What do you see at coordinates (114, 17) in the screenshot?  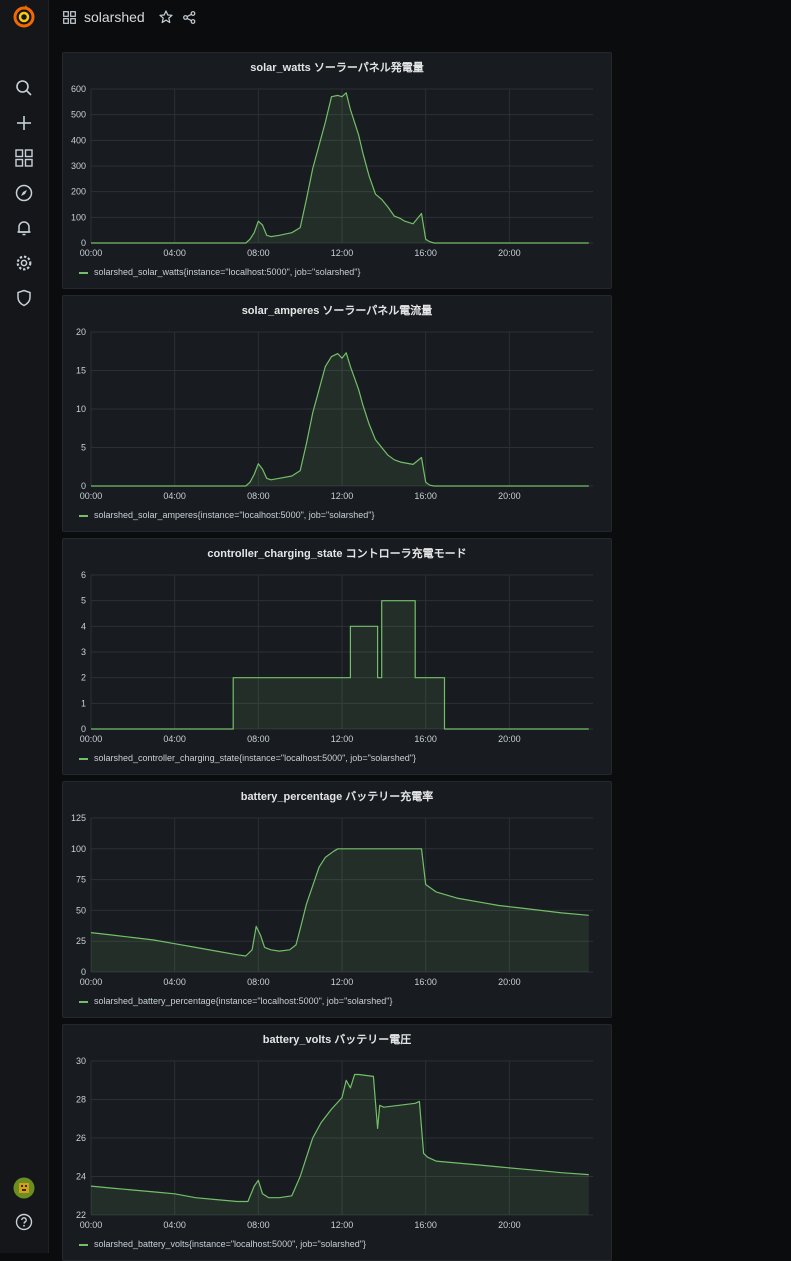 I see `dashboard-title: solarshed` at bounding box center [114, 17].